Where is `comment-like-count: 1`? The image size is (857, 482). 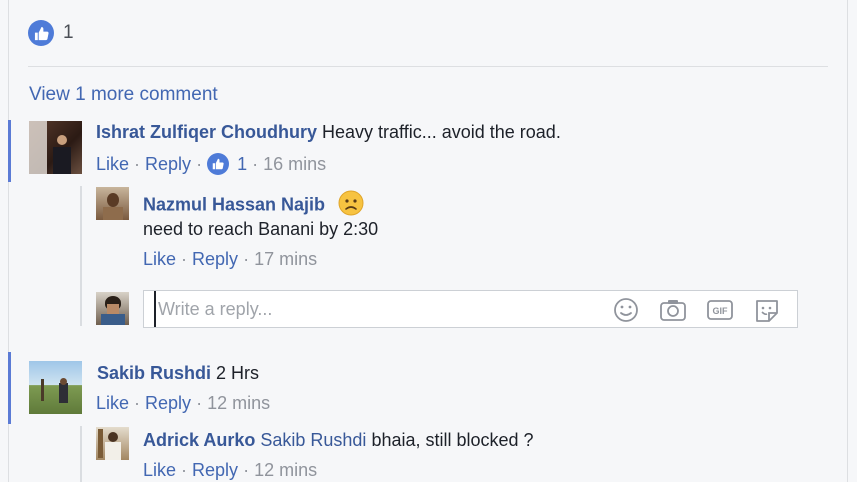 comment-like-count: 1 is located at coordinates (242, 164).